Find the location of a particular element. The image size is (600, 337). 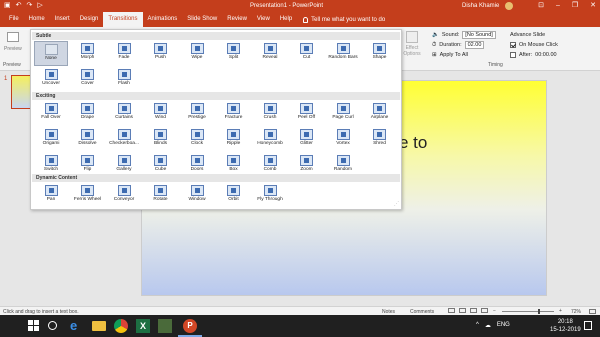

after-stepper: 00:00.00 is located at coordinates (545, 55).